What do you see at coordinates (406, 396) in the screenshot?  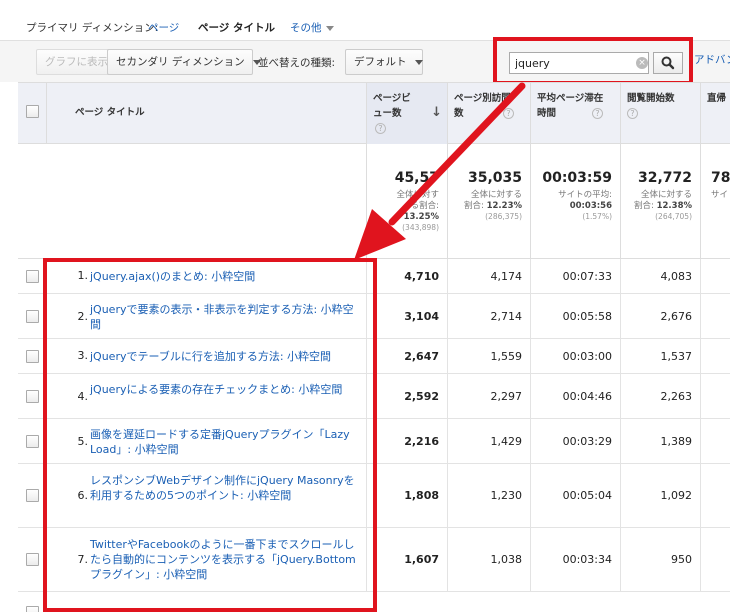 I see `row-pageviews: 2,592` at bounding box center [406, 396].